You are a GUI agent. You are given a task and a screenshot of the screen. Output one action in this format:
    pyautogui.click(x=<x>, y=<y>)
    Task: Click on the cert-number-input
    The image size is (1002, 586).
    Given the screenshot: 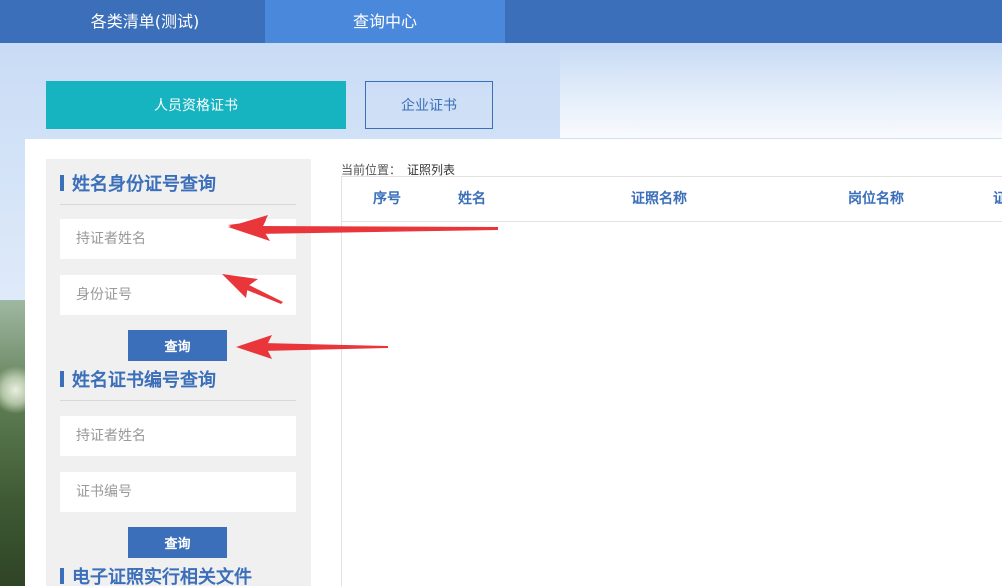 What is the action you would take?
    pyautogui.click(x=178, y=492)
    